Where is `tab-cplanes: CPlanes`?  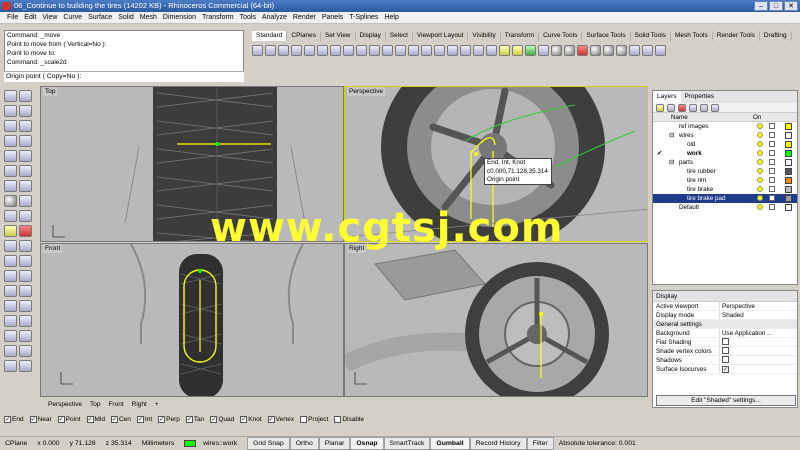 tab-cplanes: CPlanes is located at coordinates (304, 36).